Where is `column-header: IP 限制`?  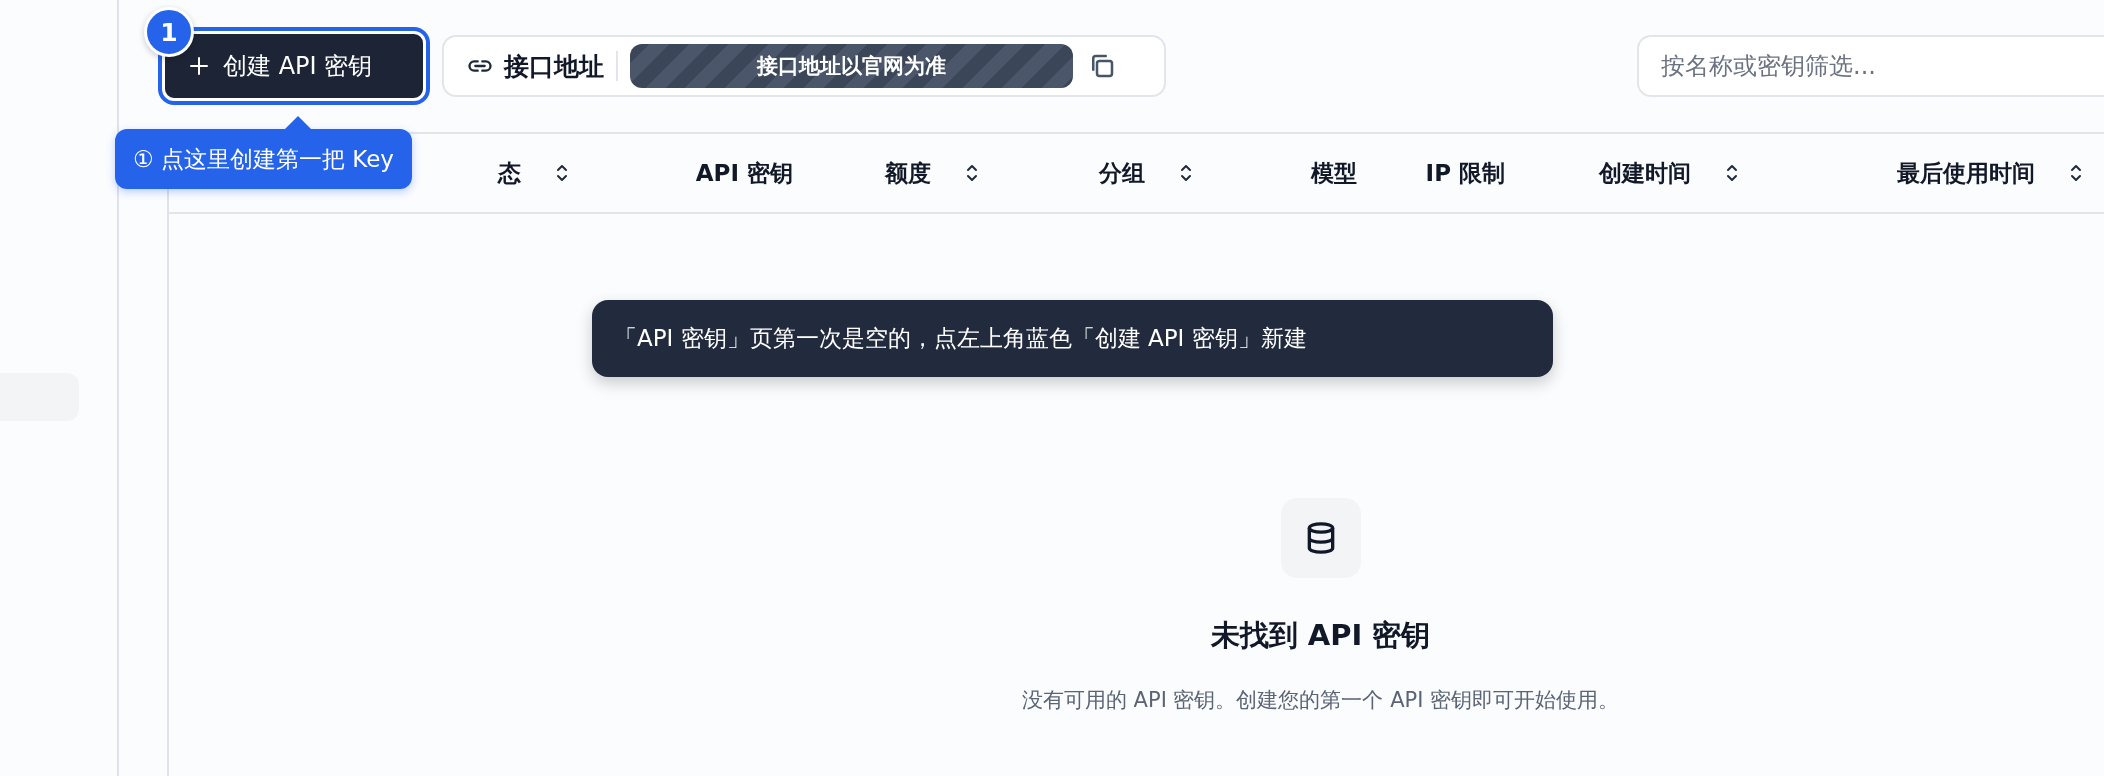 column-header: IP 限制 is located at coordinates (1465, 173).